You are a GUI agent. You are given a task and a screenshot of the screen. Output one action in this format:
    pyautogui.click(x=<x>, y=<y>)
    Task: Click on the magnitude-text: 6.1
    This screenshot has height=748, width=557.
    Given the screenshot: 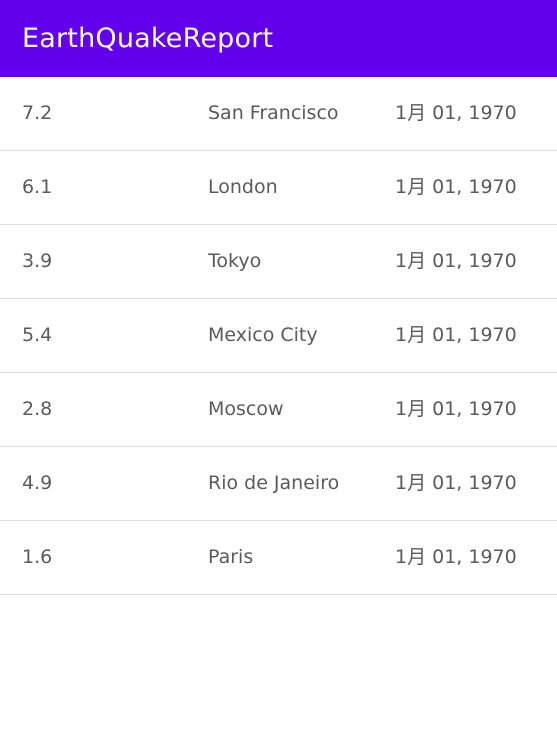 What is the action you would take?
    pyautogui.click(x=37, y=187)
    